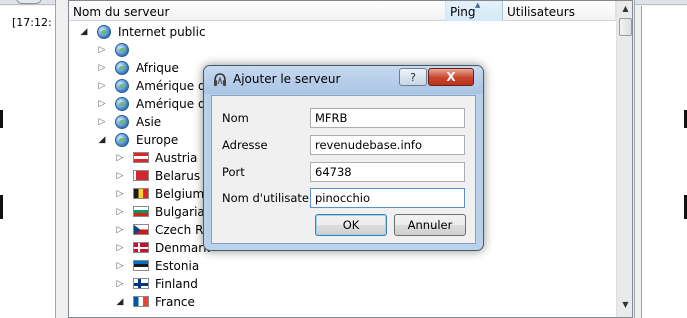 Image resolution: width=687 pixels, height=318 pixels. I want to click on tree-row: ▷, so click(339, 50).